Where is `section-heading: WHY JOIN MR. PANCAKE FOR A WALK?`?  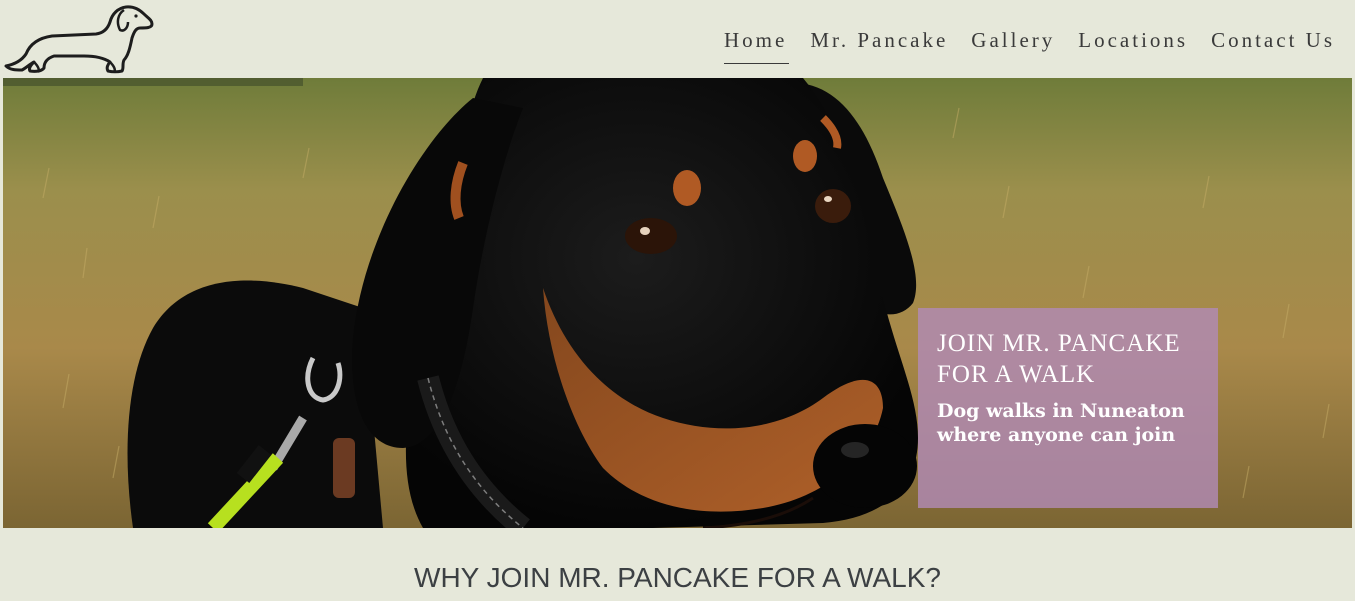
section-heading: WHY JOIN MR. PANCAKE FOR A WALK? is located at coordinates (677, 577).